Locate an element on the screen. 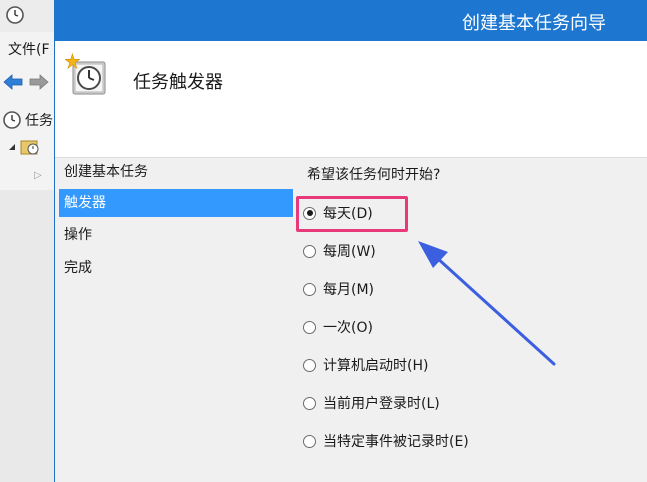 This screenshot has width=647, height=482. radio-option-weekly: 每周(W) is located at coordinates (339, 251).